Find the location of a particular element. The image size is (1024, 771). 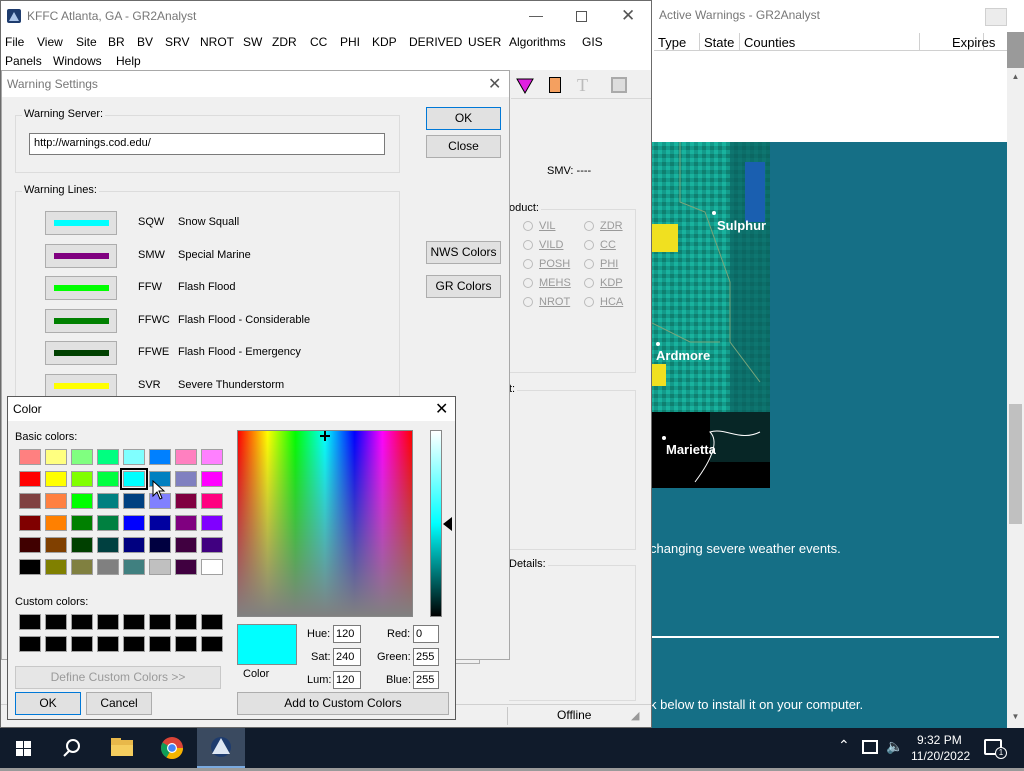

menu-view: View is located at coordinates (50, 42).